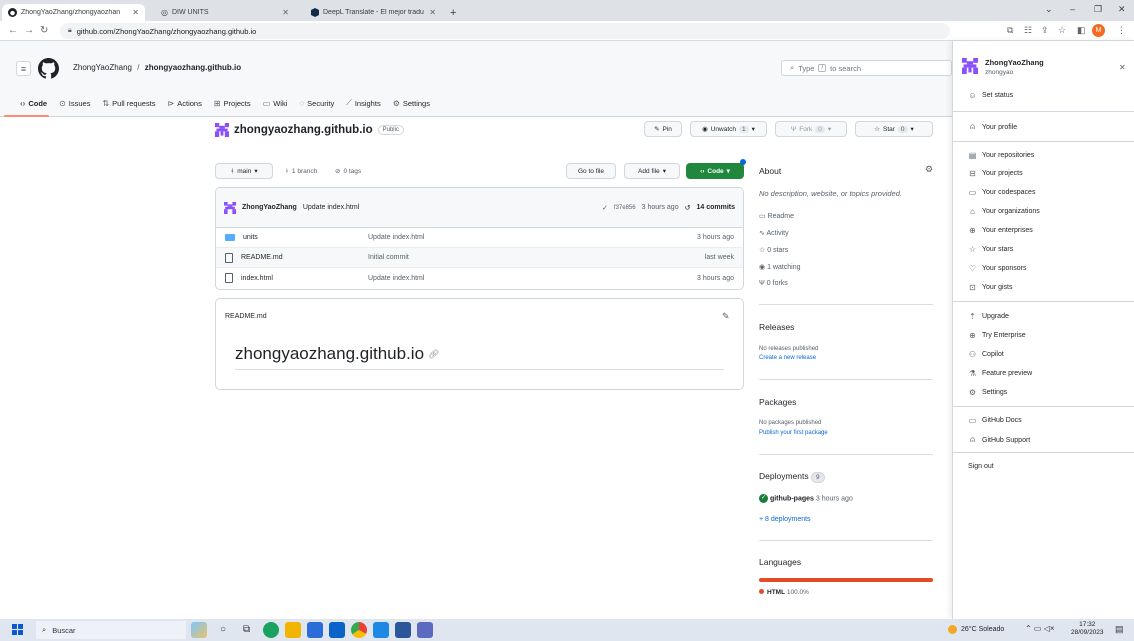 The width and height of the screenshot is (1134, 641). Describe the element at coordinates (48, 68) in the screenshot. I see `github-logo-icon` at that location.